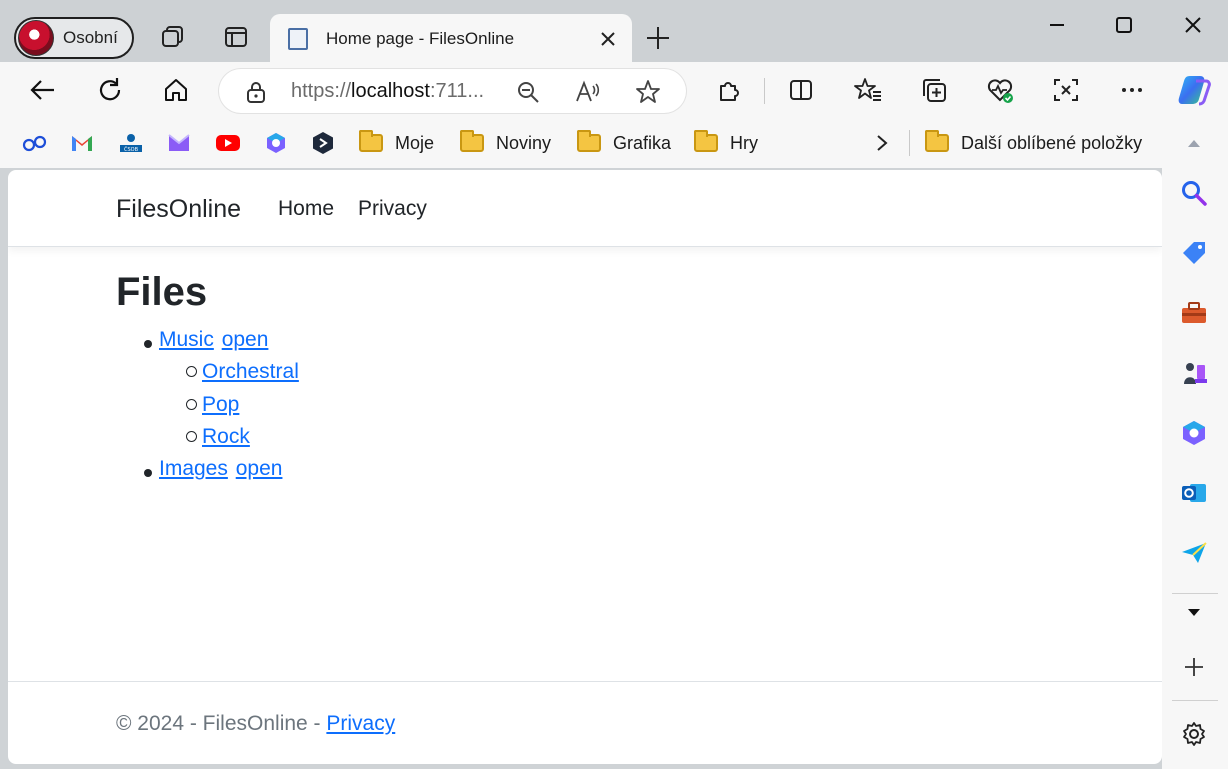  What do you see at coordinates (1194, 667) in the screenshot?
I see `add-icon` at bounding box center [1194, 667].